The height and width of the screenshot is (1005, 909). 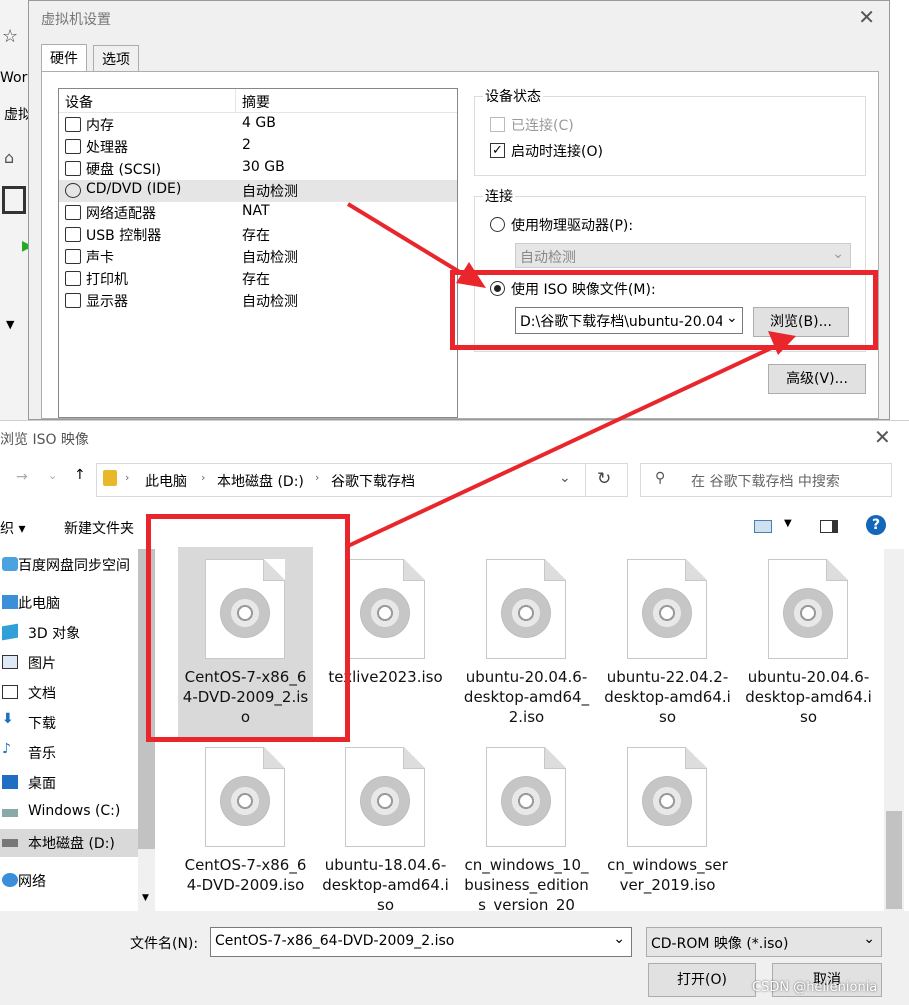 What do you see at coordinates (815, 987) in the screenshot?
I see `watermark: CSDN @hellenionia` at bounding box center [815, 987].